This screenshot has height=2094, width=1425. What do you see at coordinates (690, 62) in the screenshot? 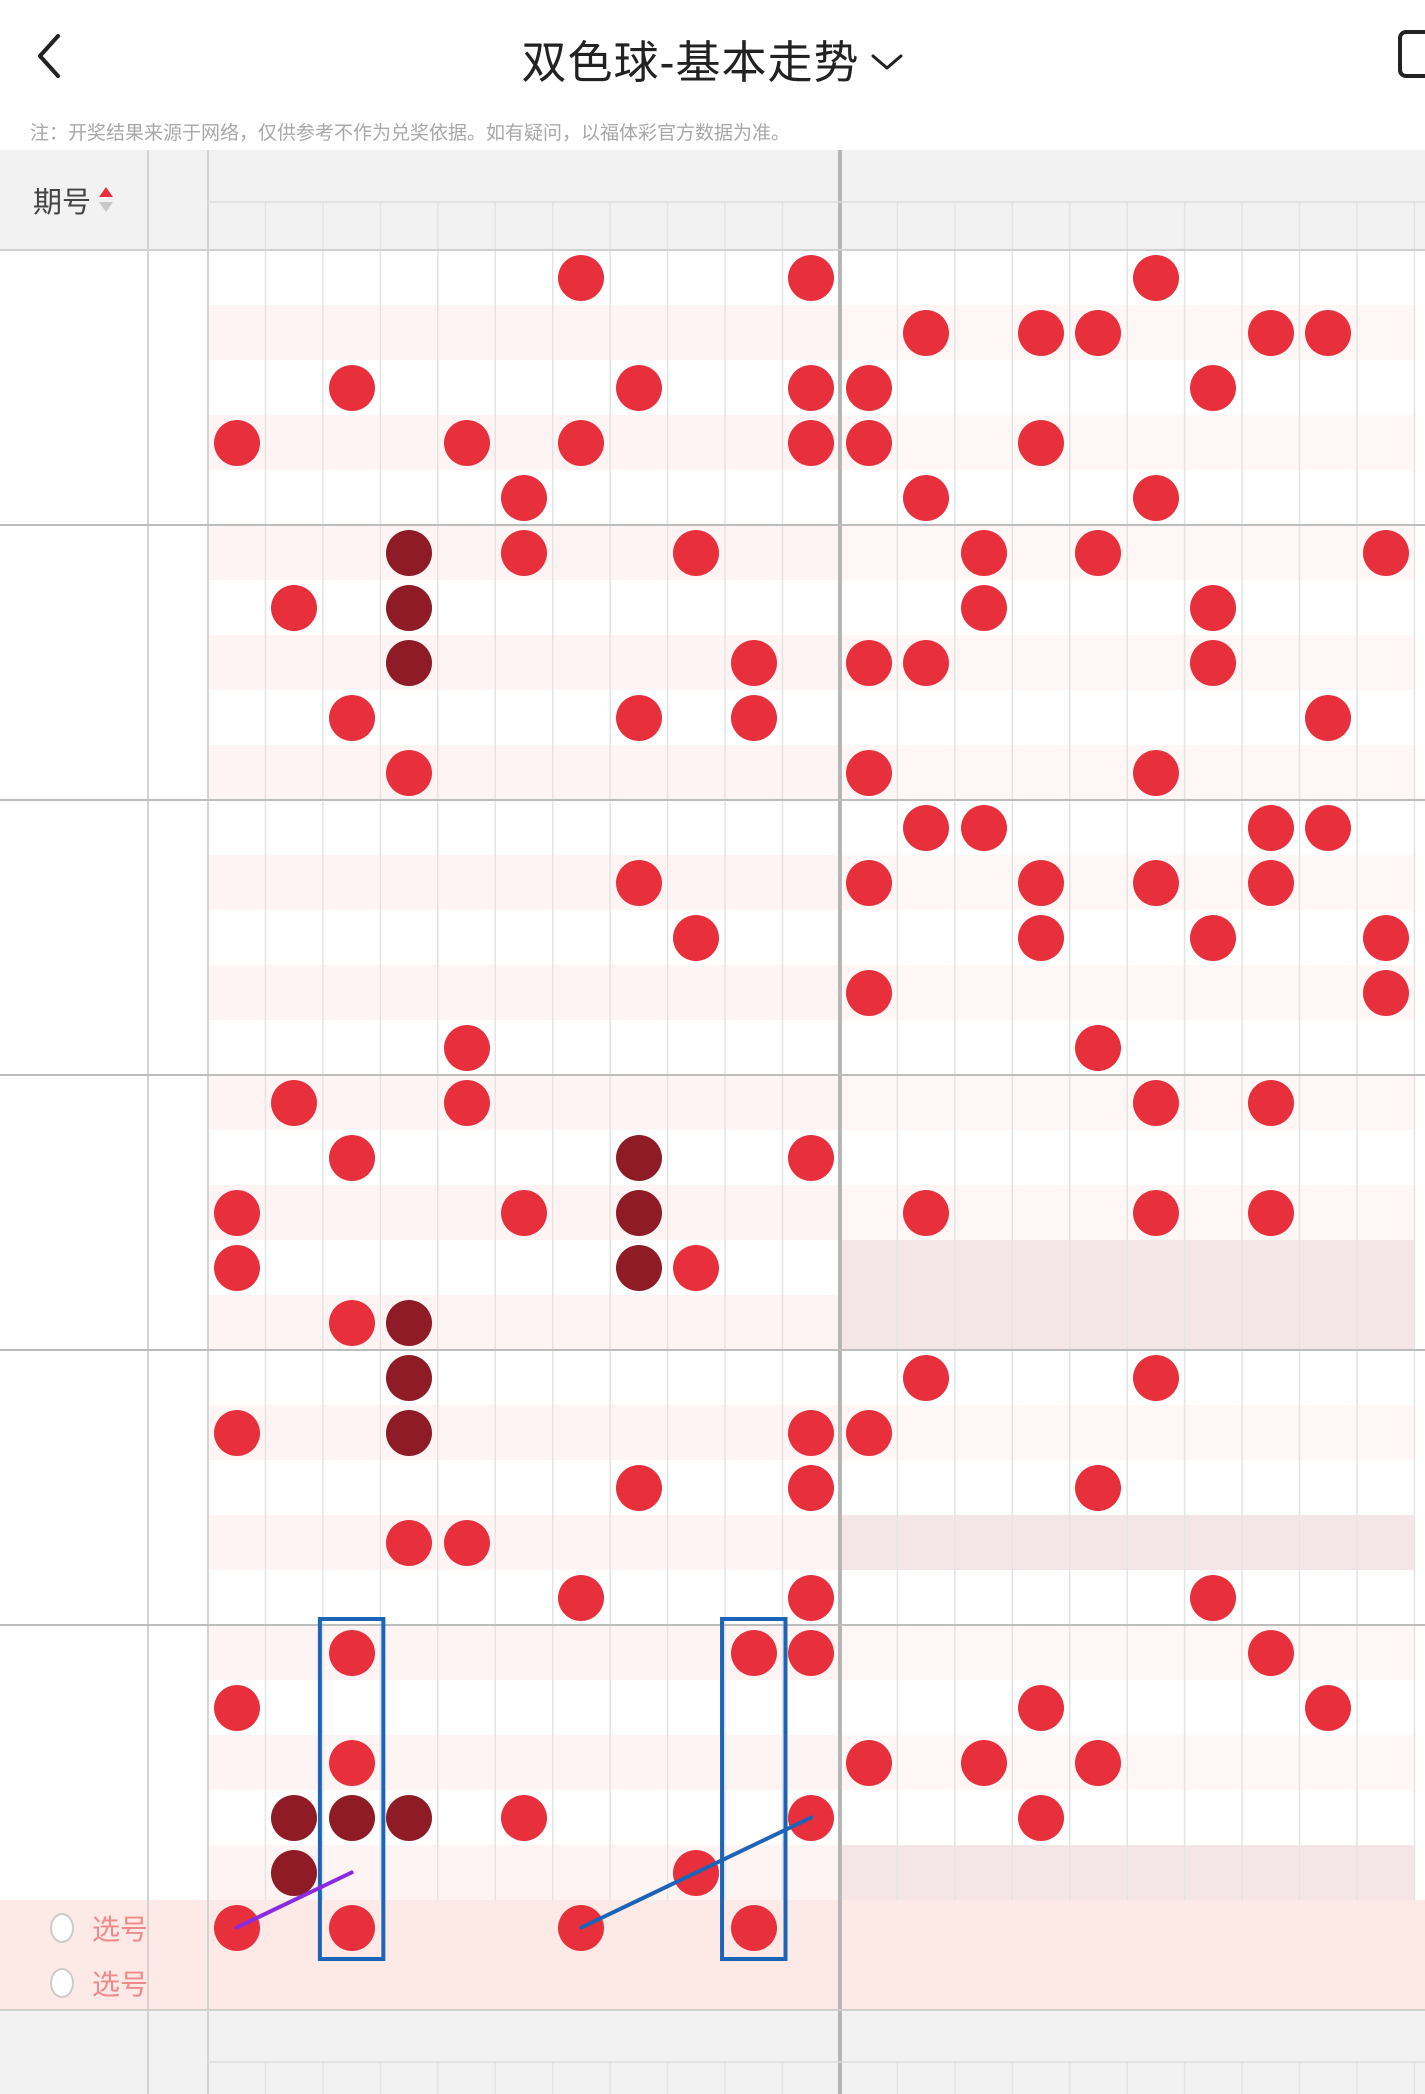
I see `page-title-text: 双色球-基本走势` at bounding box center [690, 62].